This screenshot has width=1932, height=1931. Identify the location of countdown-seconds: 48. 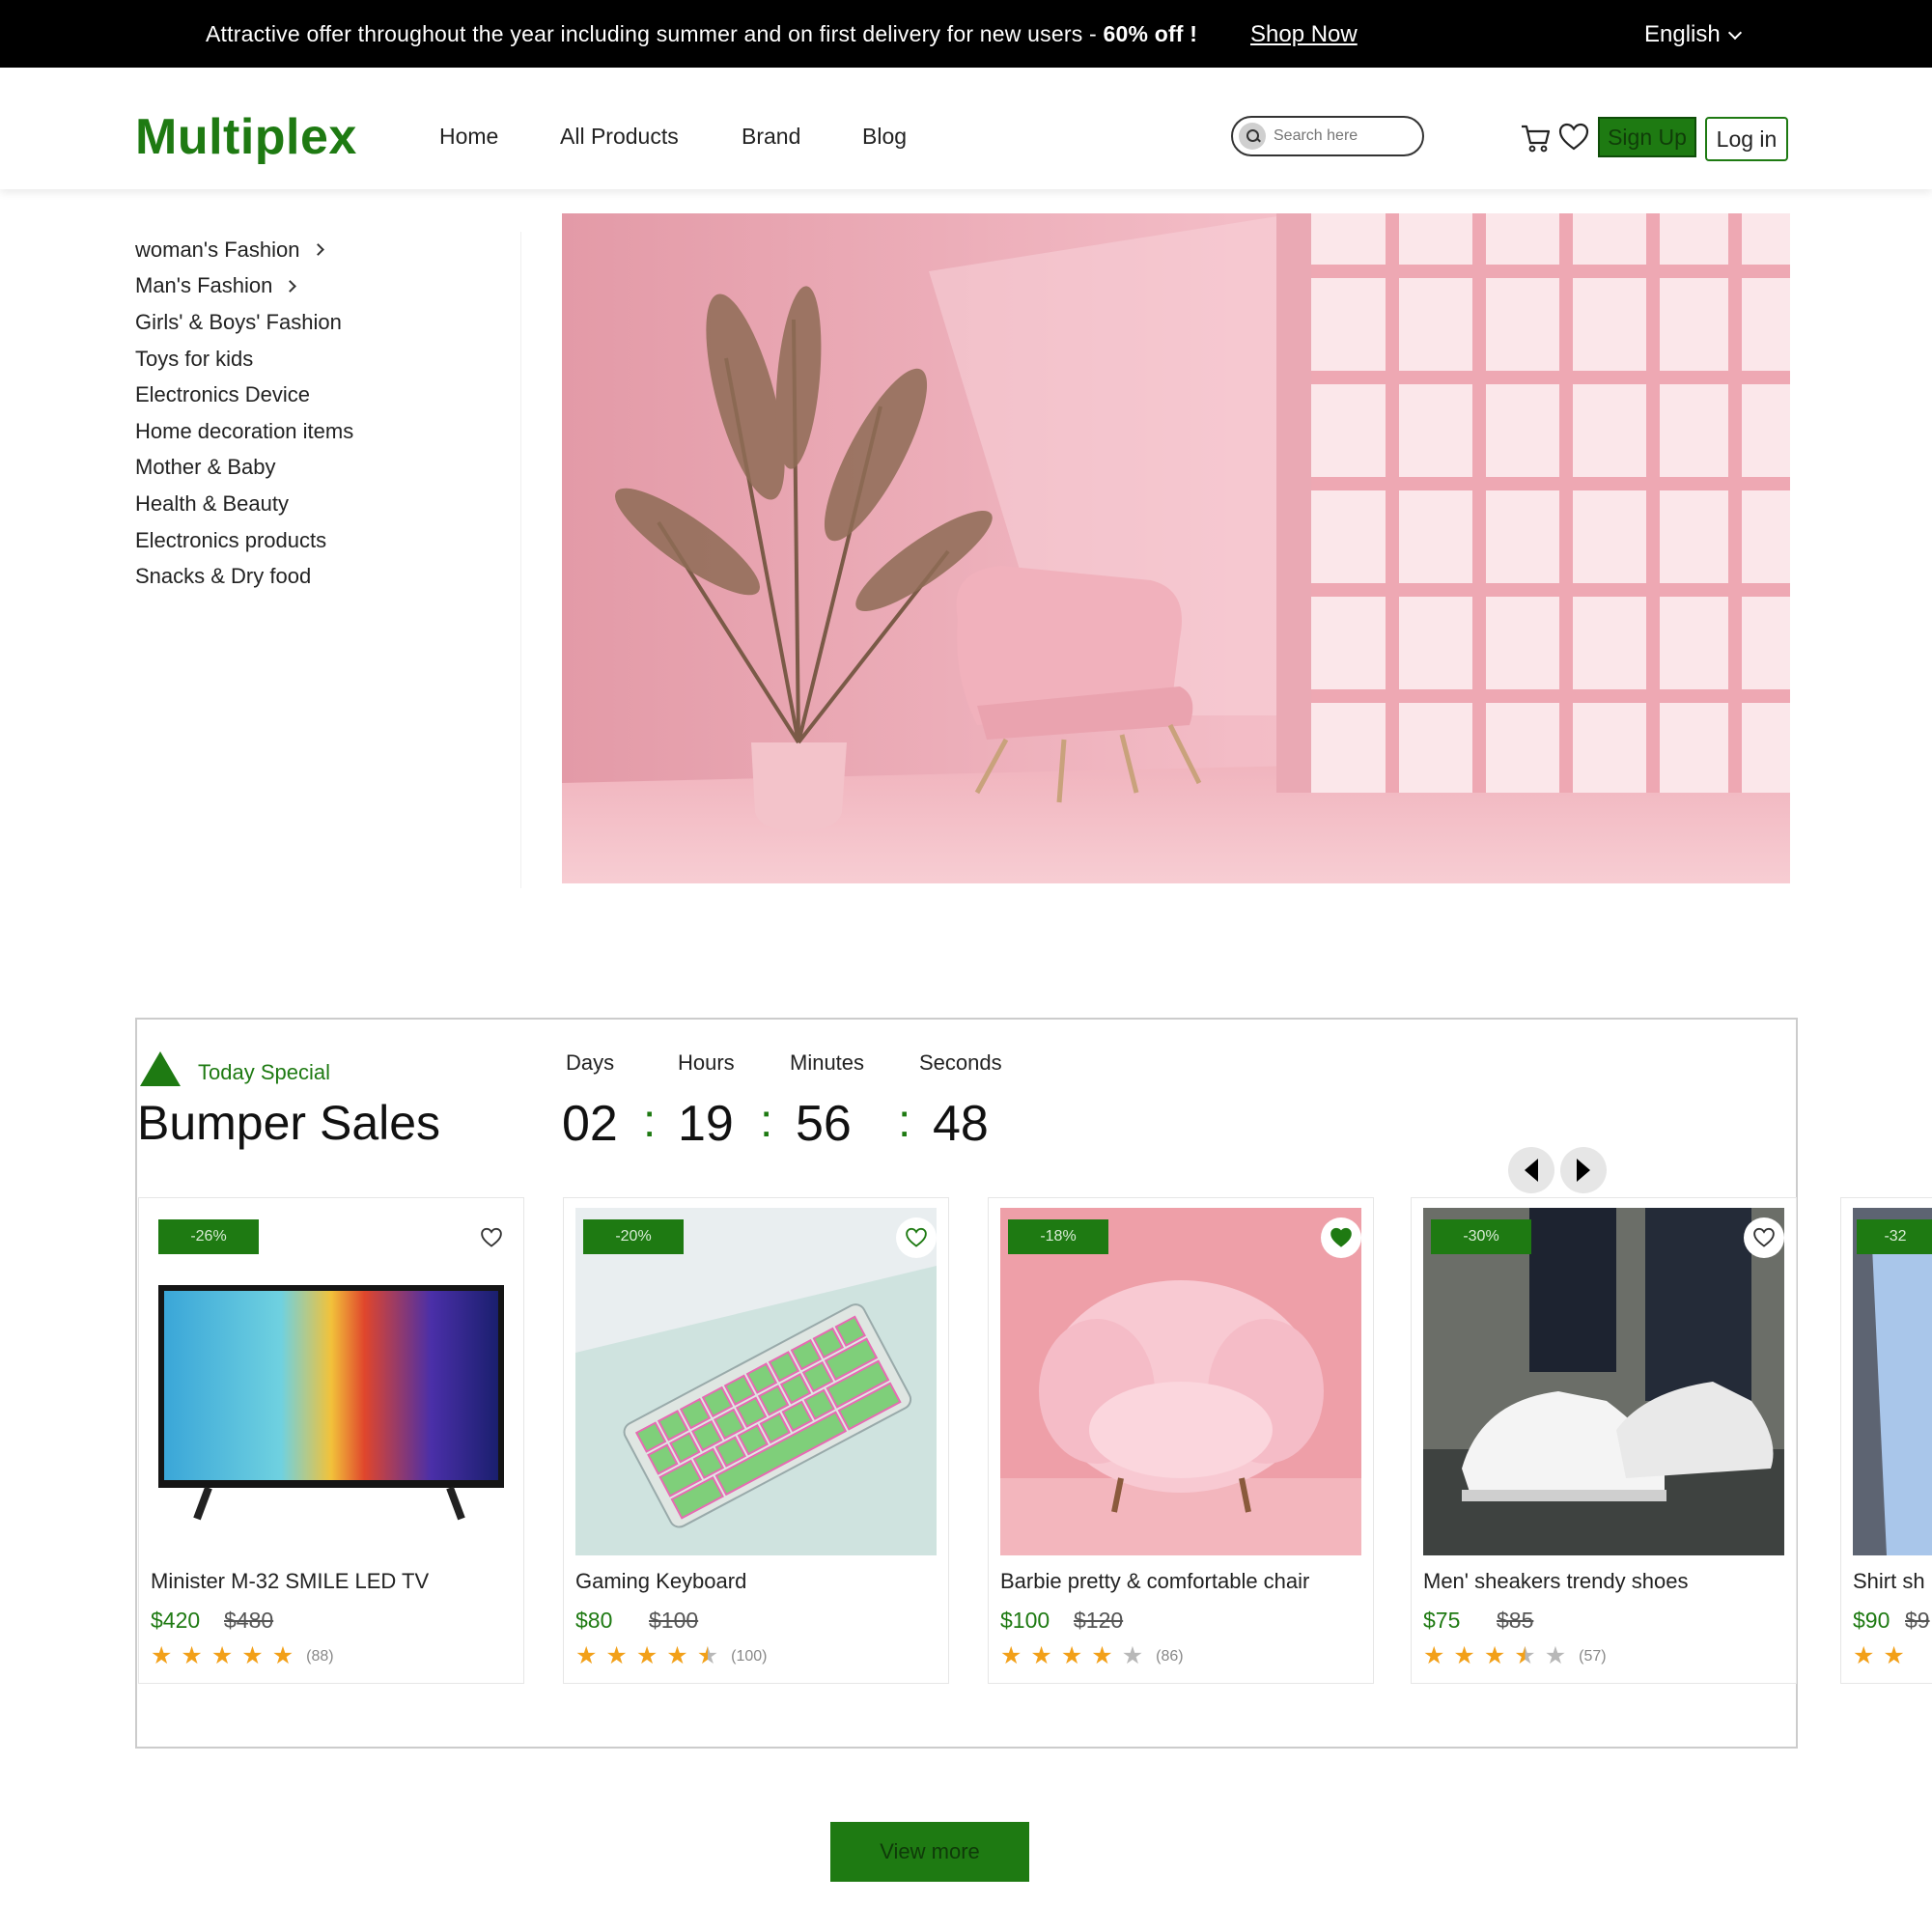
(961, 1124).